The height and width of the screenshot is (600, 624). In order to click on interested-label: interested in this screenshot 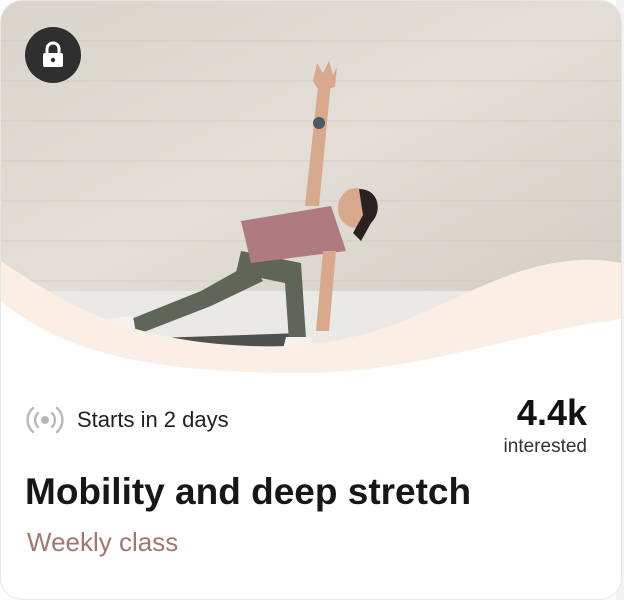, I will do `click(545, 446)`.